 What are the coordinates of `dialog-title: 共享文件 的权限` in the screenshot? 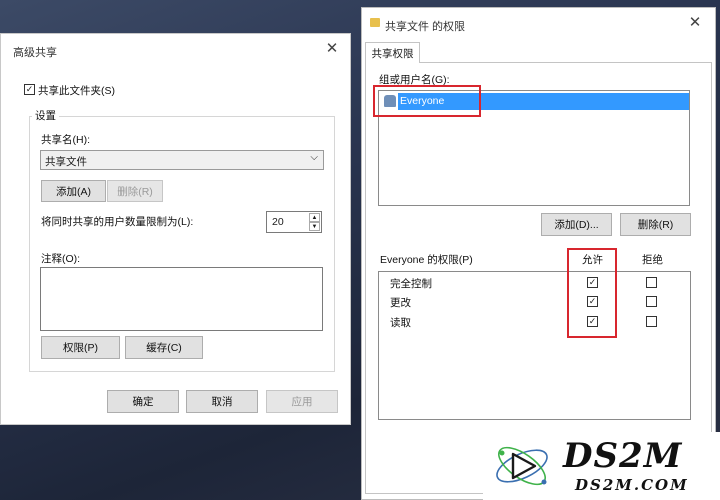 It's located at (425, 27).